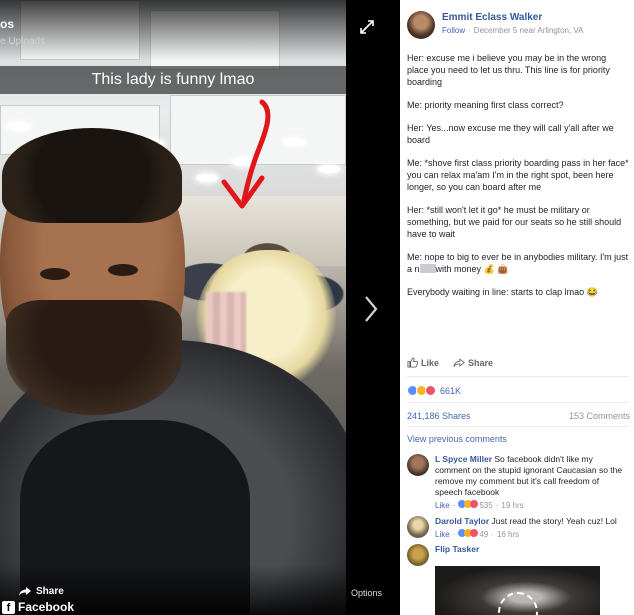 This screenshot has height=615, width=634. Describe the element at coordinates (92, 175) in the screenshot. I see `man-hair` at that location.